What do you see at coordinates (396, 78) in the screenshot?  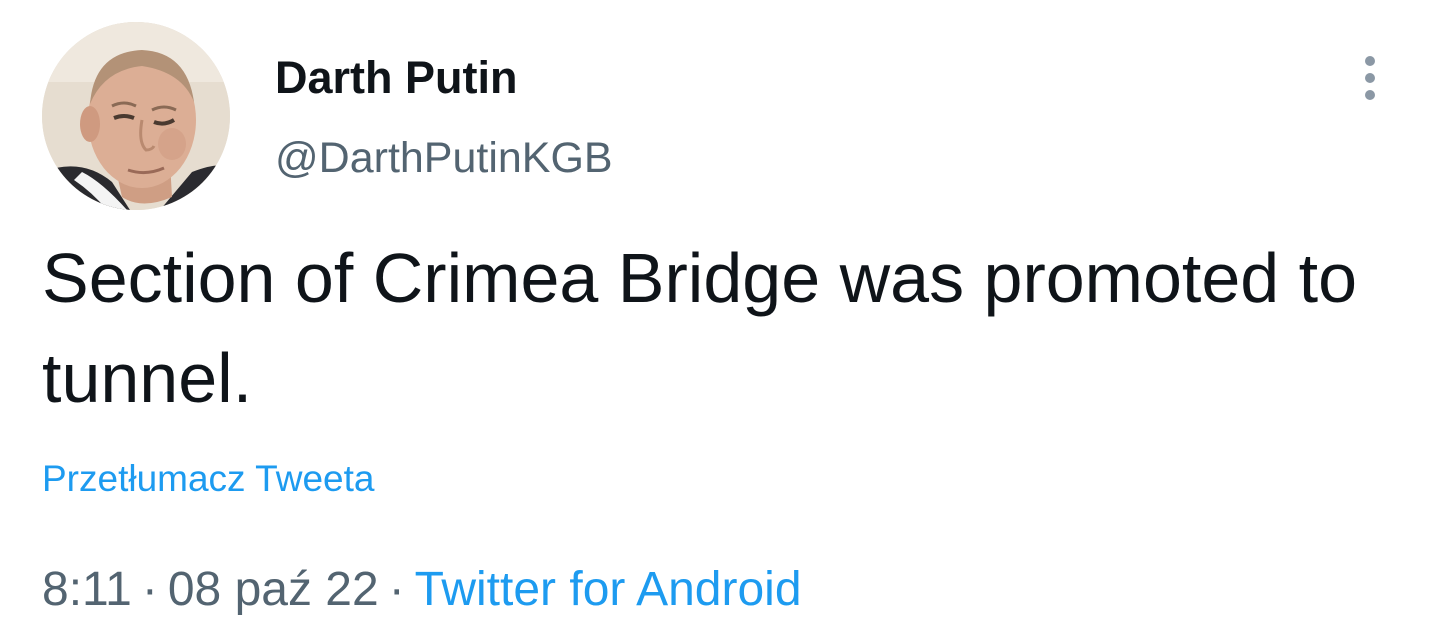 I see `display-name: Darth Putin` at bounding box center [396, 78].